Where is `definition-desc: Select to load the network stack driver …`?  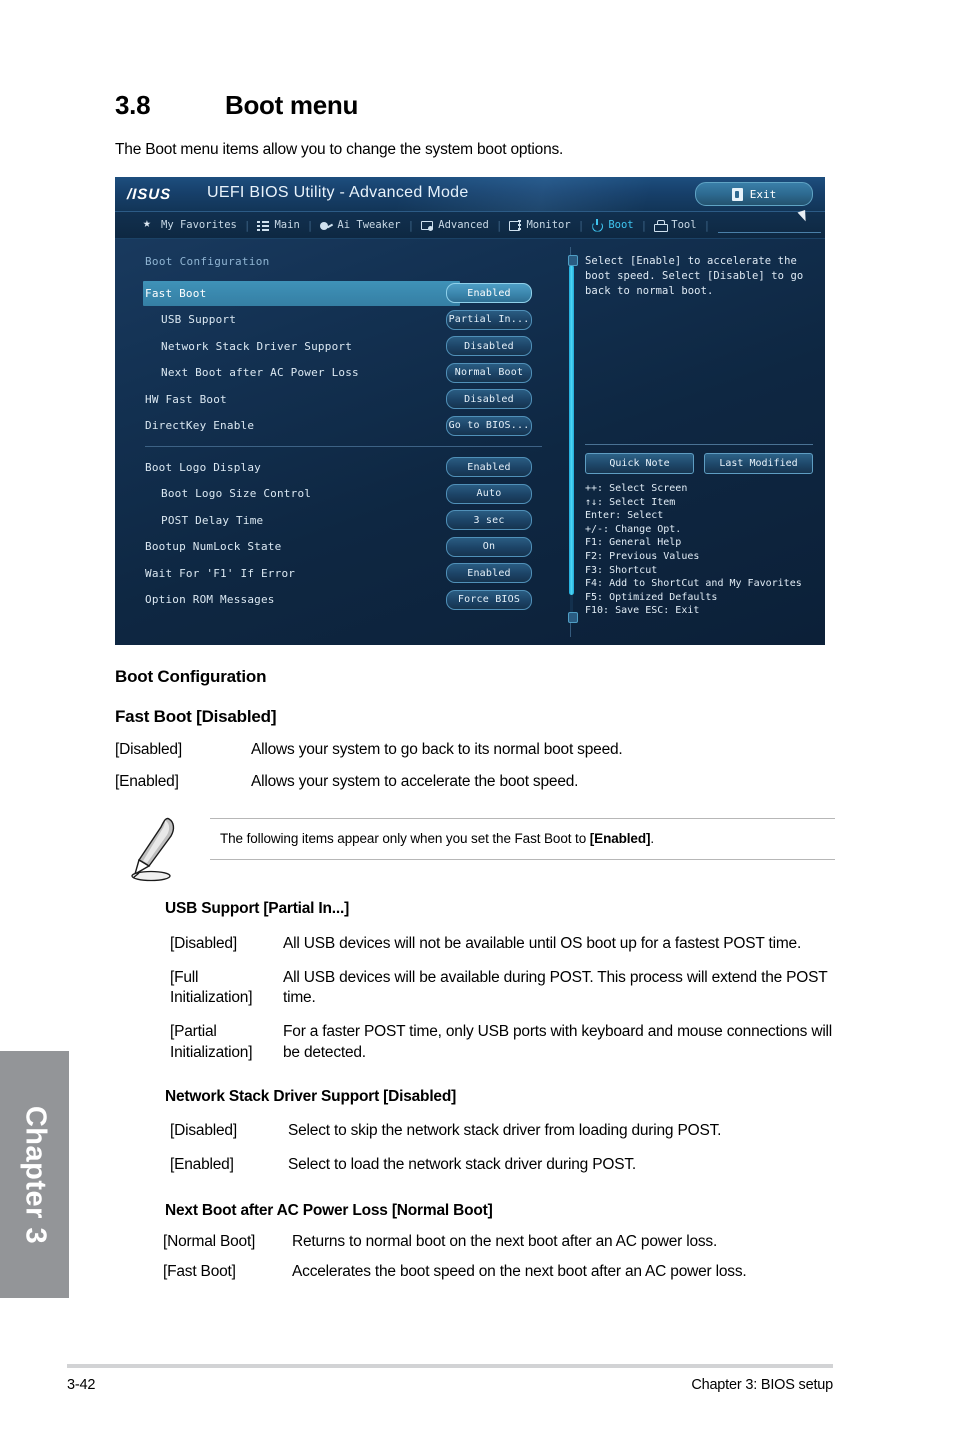 definition-desc: Select to load the network stack driver … is located at coordinates (462, 1164).